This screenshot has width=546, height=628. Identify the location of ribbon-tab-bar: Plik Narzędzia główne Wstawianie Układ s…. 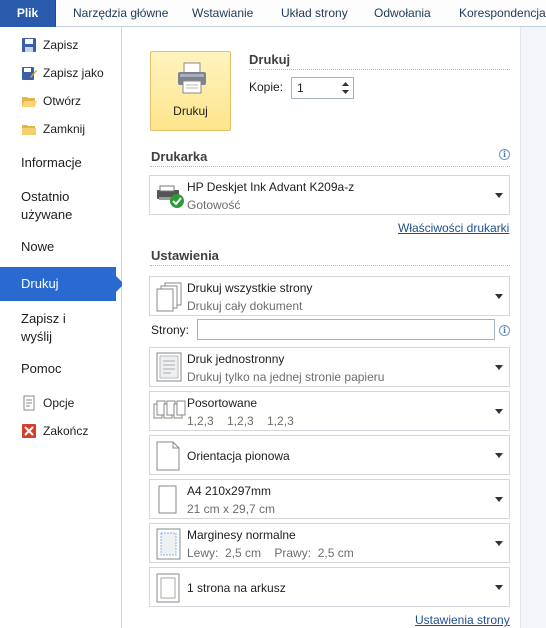
(273, 13).